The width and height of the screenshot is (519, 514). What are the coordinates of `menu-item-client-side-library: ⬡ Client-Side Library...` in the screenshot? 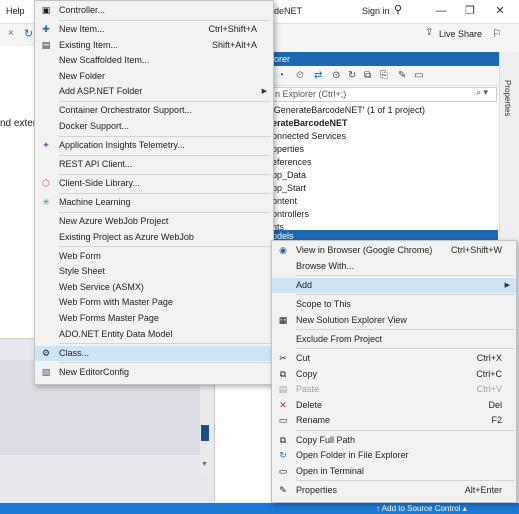 It's located at (154, 184).